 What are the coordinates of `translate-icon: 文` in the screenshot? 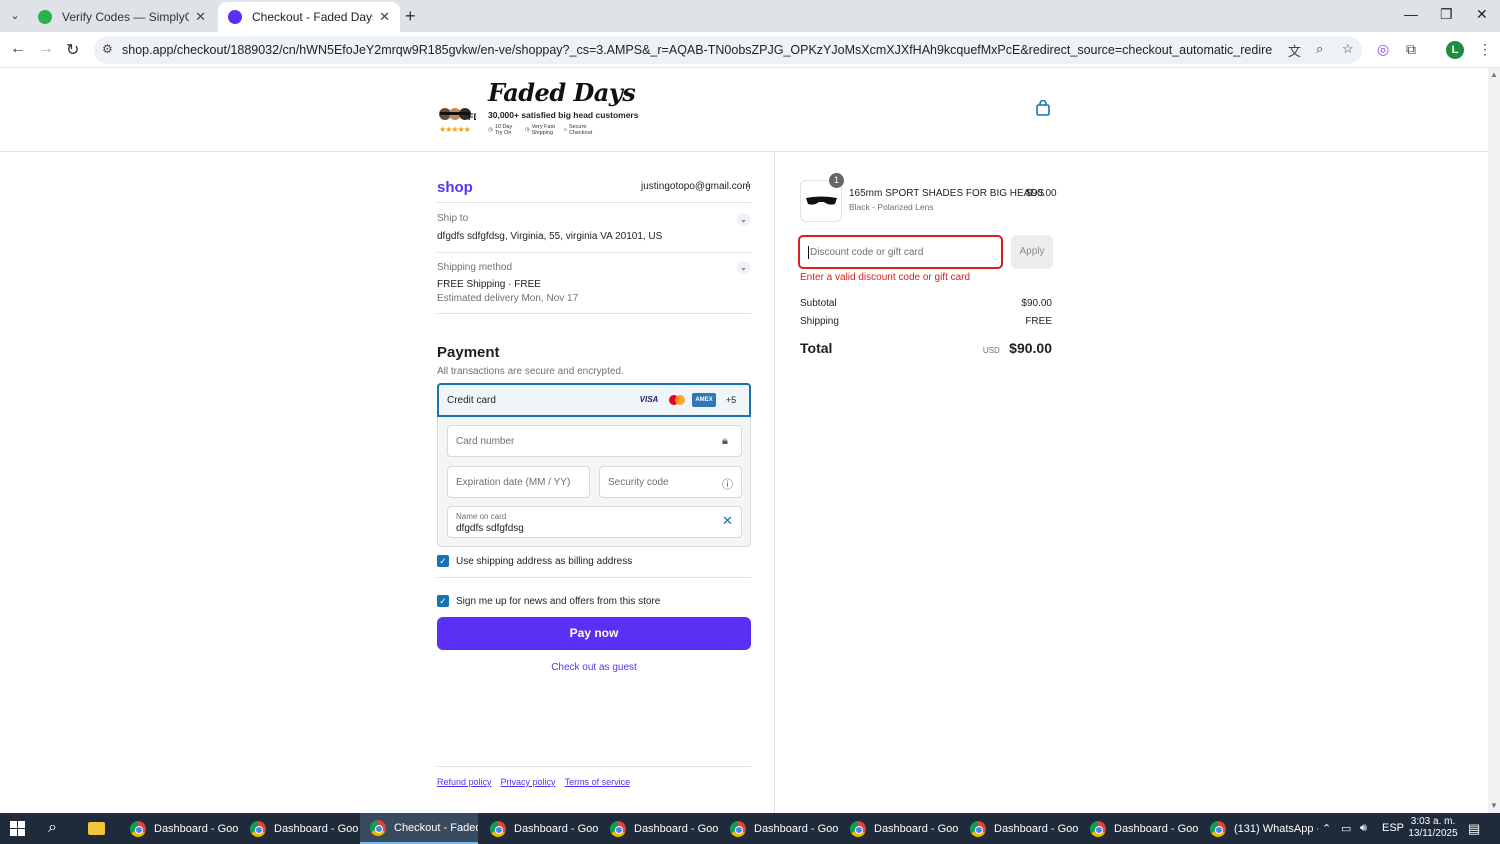 It's located at (1294, 50).